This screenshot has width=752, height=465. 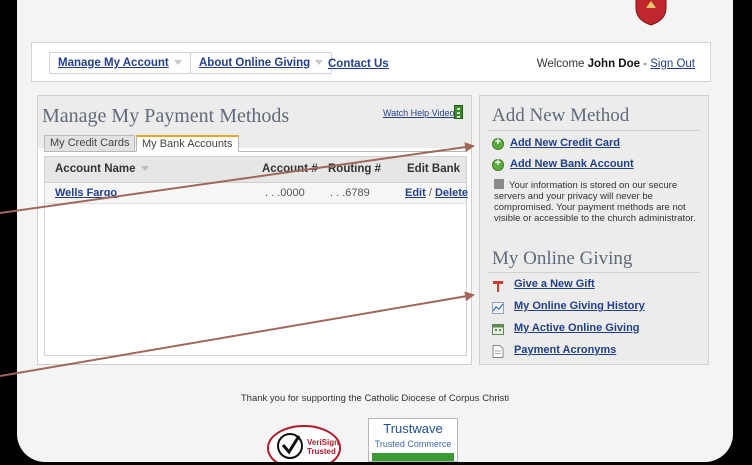 What do you see at coordinates (565, 350) in the screenshot?
I see `payment-acronyms-link: Payment Acronyms` at bounding box center [565, 350].